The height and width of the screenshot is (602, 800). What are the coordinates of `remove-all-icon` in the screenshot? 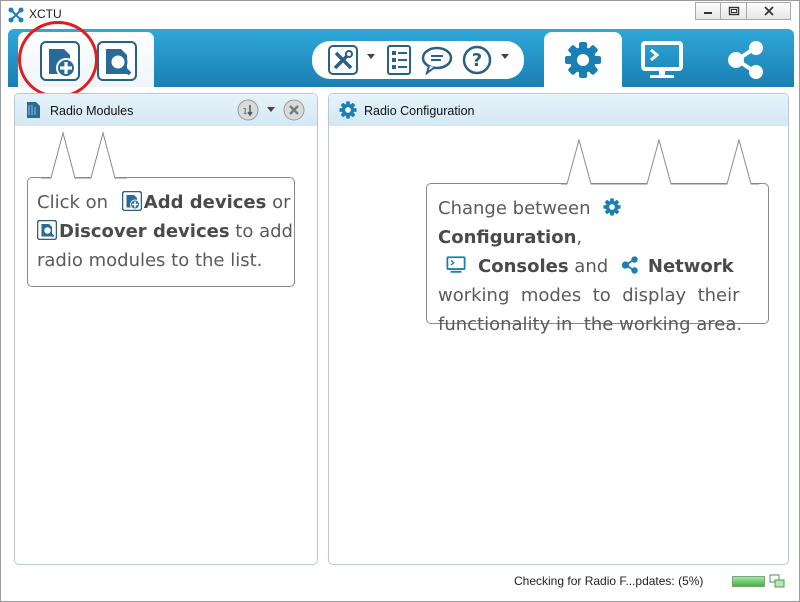 It's located at (294, 110).